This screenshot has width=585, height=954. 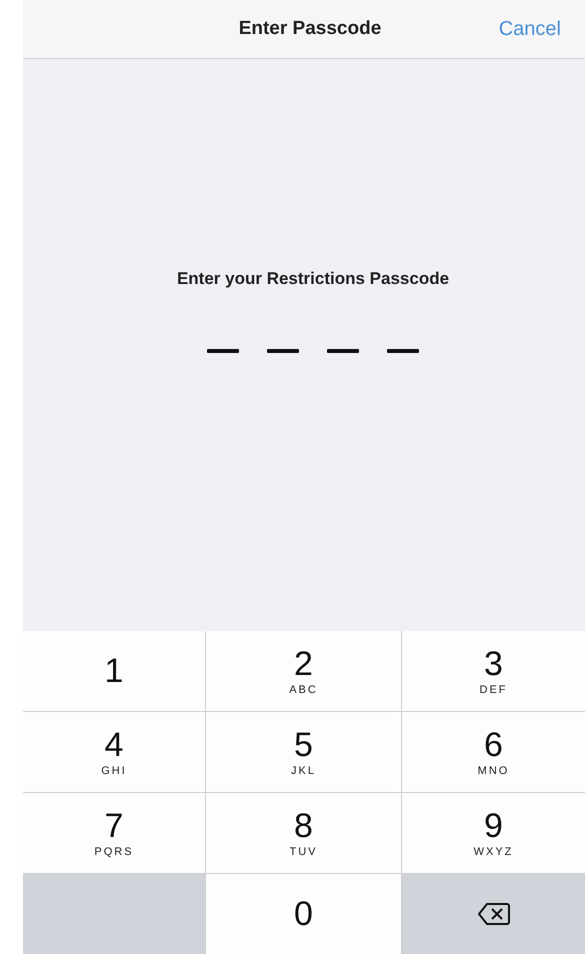 What do you see at coordinates (114, 752) in the screenshot?
I see `keypad-key: 4 GHI` at bounding box center [114, 752].